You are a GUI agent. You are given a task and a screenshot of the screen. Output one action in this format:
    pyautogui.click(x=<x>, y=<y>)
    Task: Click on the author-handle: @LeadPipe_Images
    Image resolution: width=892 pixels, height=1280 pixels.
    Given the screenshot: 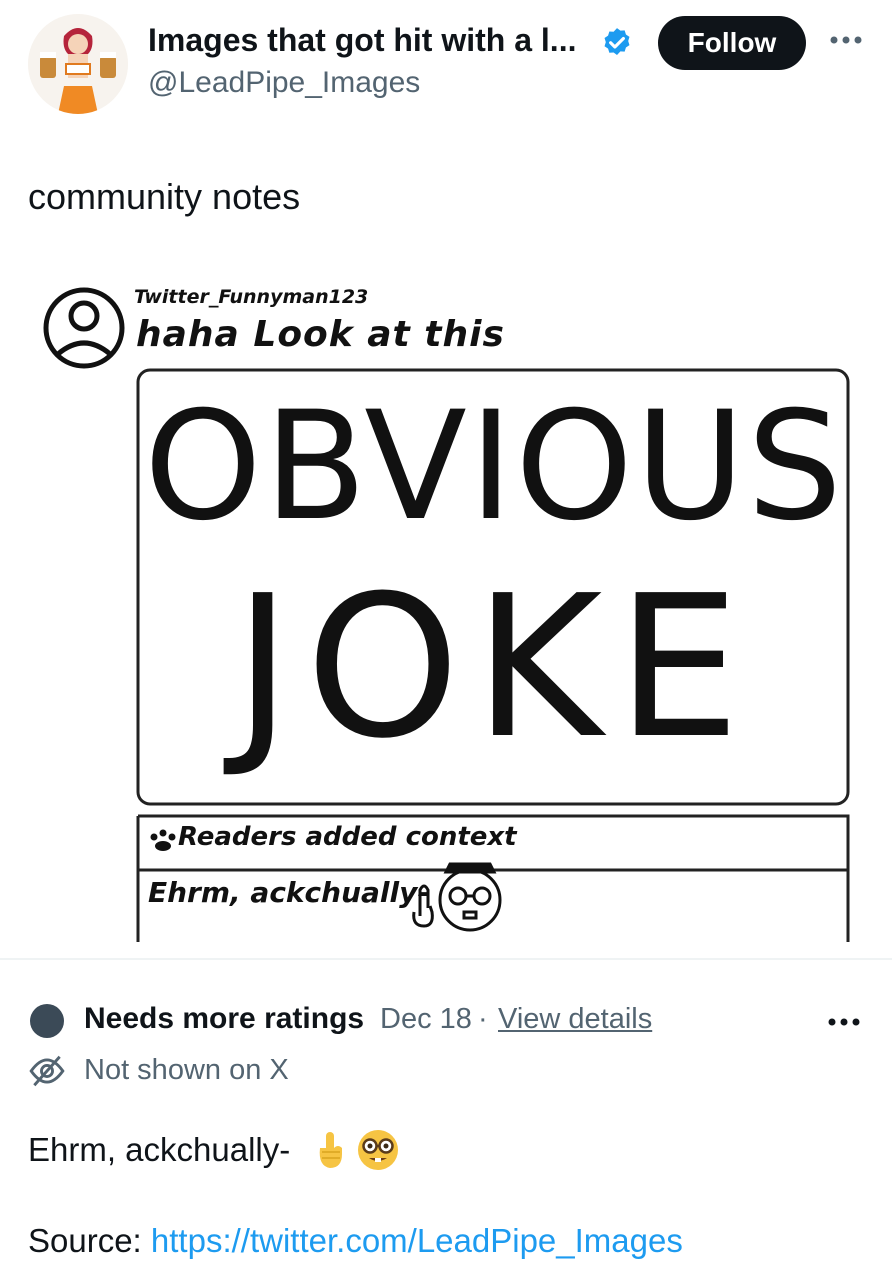 What is the action you would take?
    pyautogui.click(x=284, y=83)
    